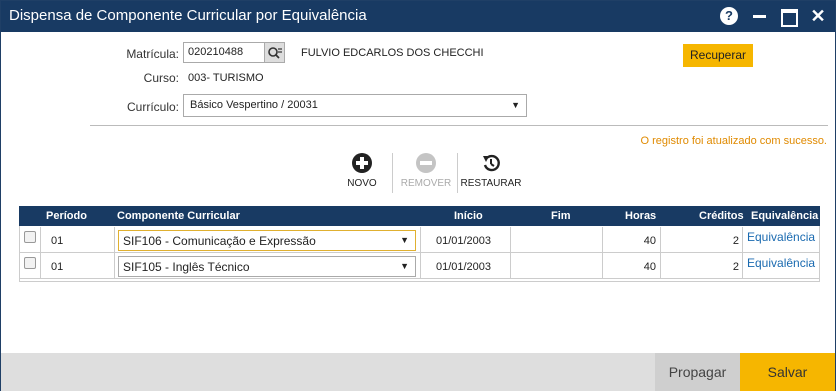  I want to click on matricula-input: 020210488, so click(224, 52).